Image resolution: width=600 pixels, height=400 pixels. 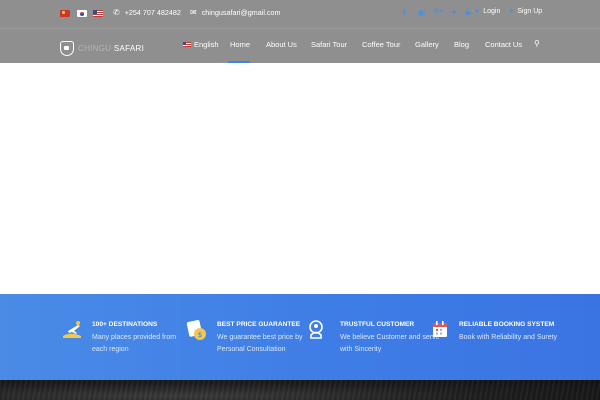 What do you see at coordinates (454, 12) in the screenshot?
I see `twitter-icon: ✦` at bounding box center [454, 12].